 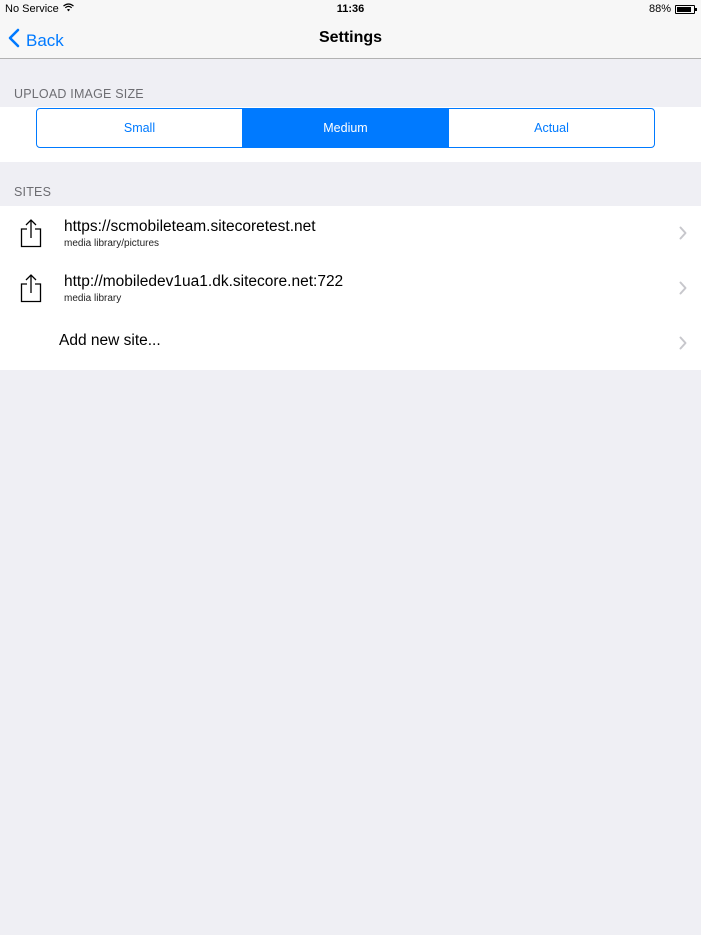 I want to click on sites-header: SITES, so click(x=33, y=192).